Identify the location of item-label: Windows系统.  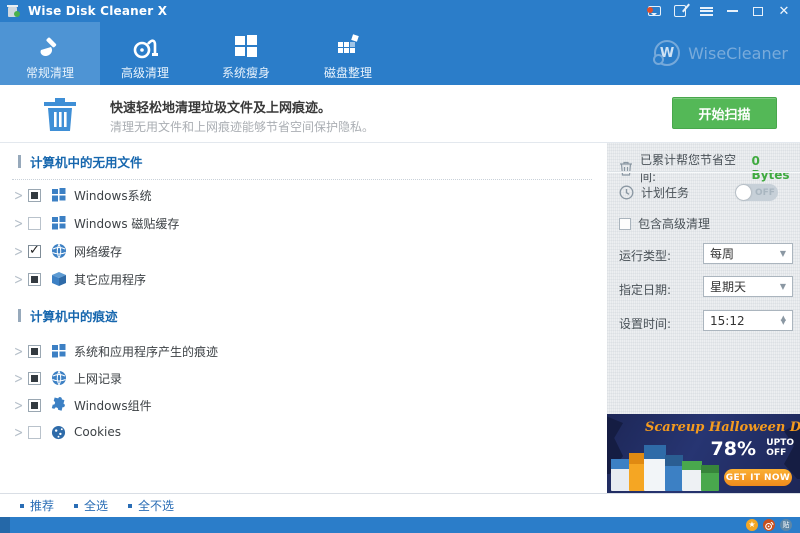
(113, 195).